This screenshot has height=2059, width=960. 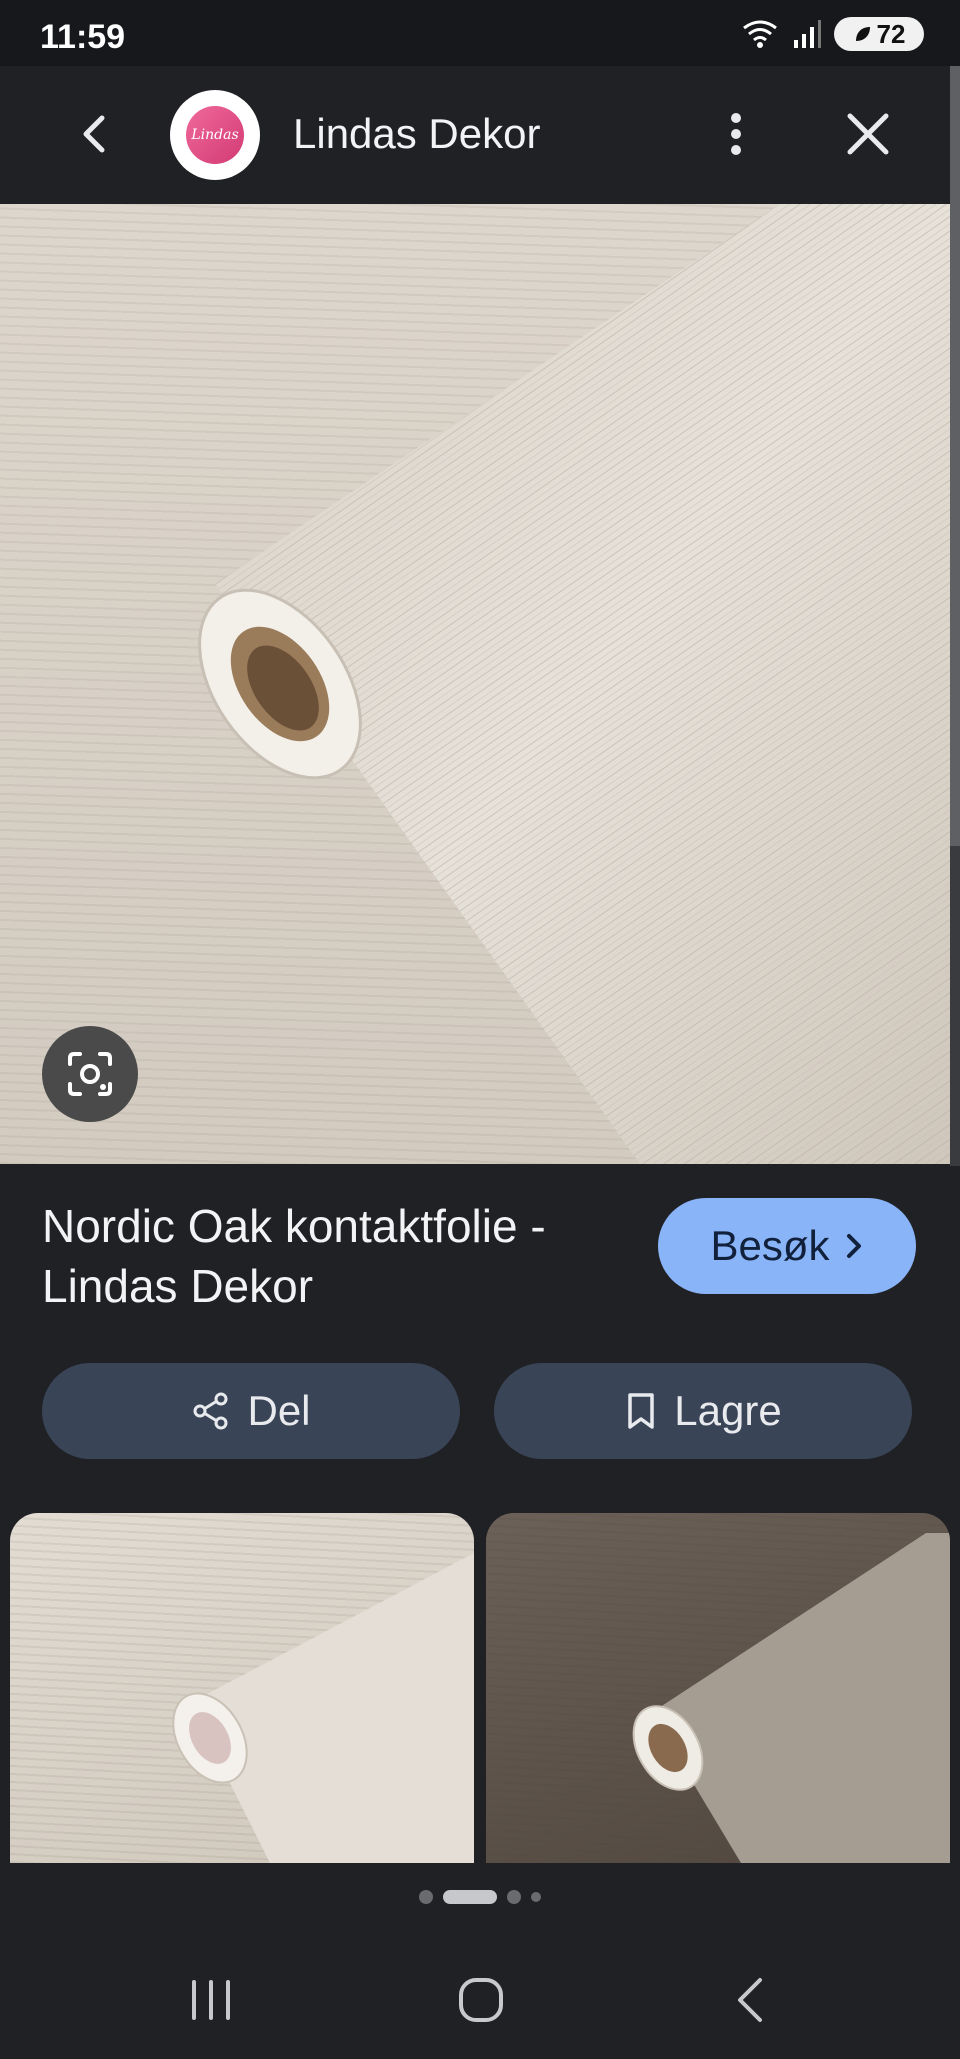 I want to click on result-title: Nordic Oak kontaktfolie - Lindas Dekor, so click(x=322, y=1256).